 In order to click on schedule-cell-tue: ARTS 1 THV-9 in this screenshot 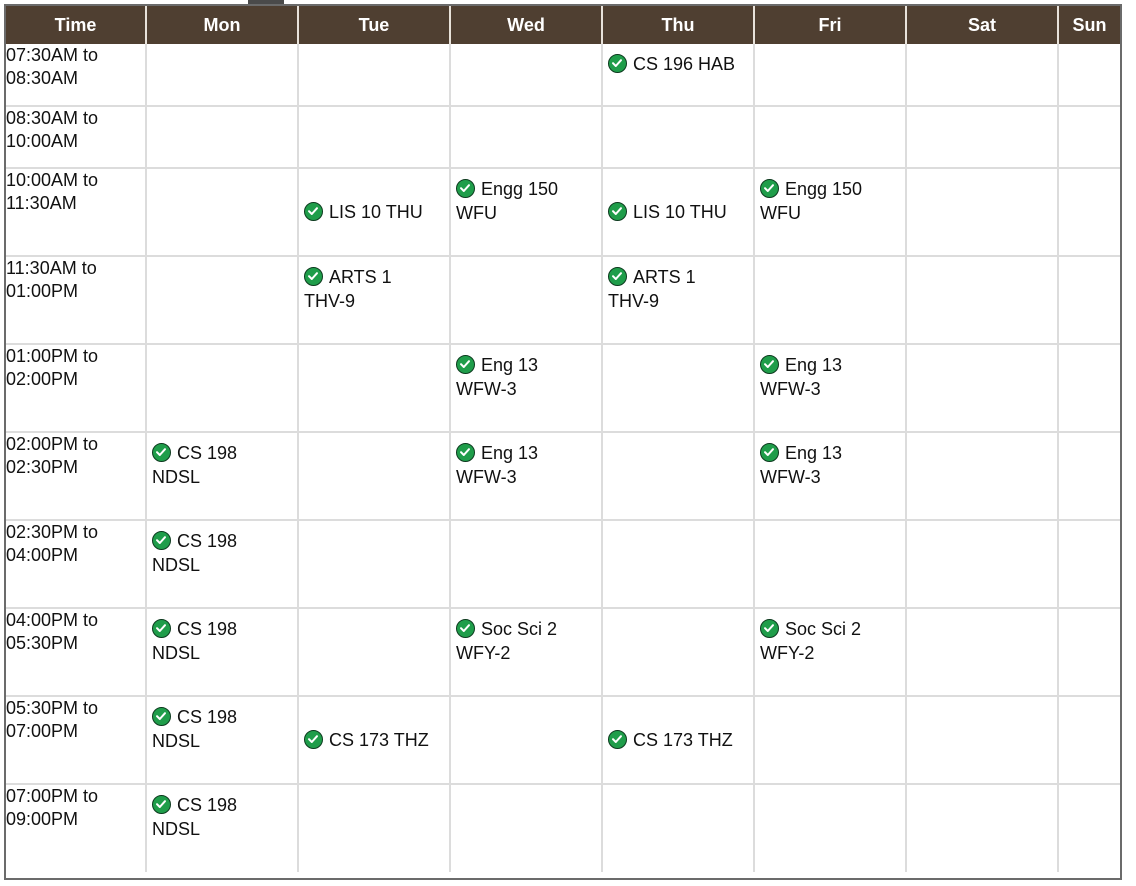, I will do `click(374, 300)`.